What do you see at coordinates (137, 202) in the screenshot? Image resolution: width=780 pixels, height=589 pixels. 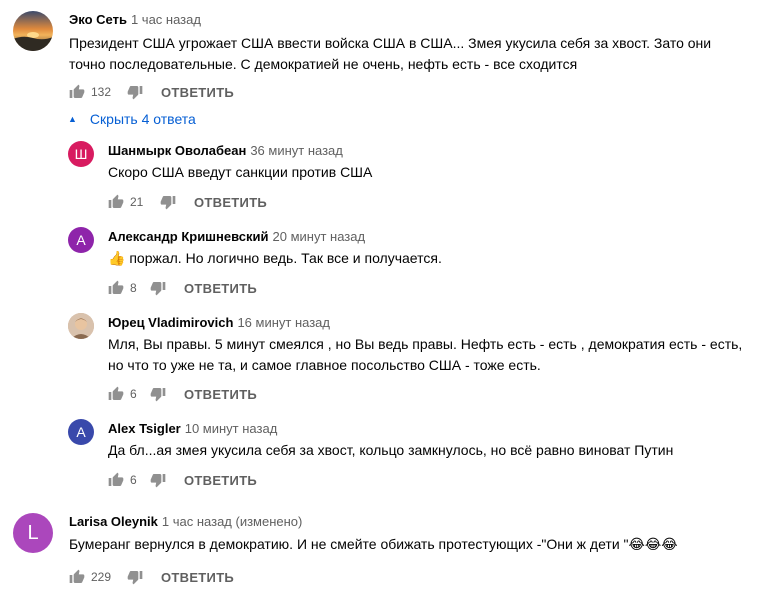 I see `like-count: 21` at bounding box center [137, 202].